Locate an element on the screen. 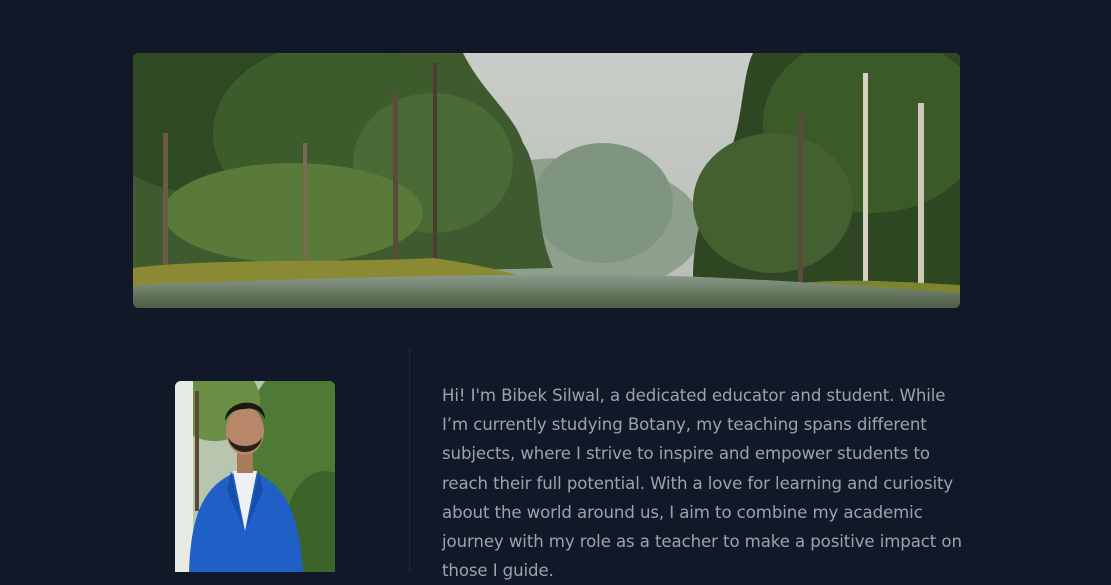  section-divider is located at coordinates (409, 460).